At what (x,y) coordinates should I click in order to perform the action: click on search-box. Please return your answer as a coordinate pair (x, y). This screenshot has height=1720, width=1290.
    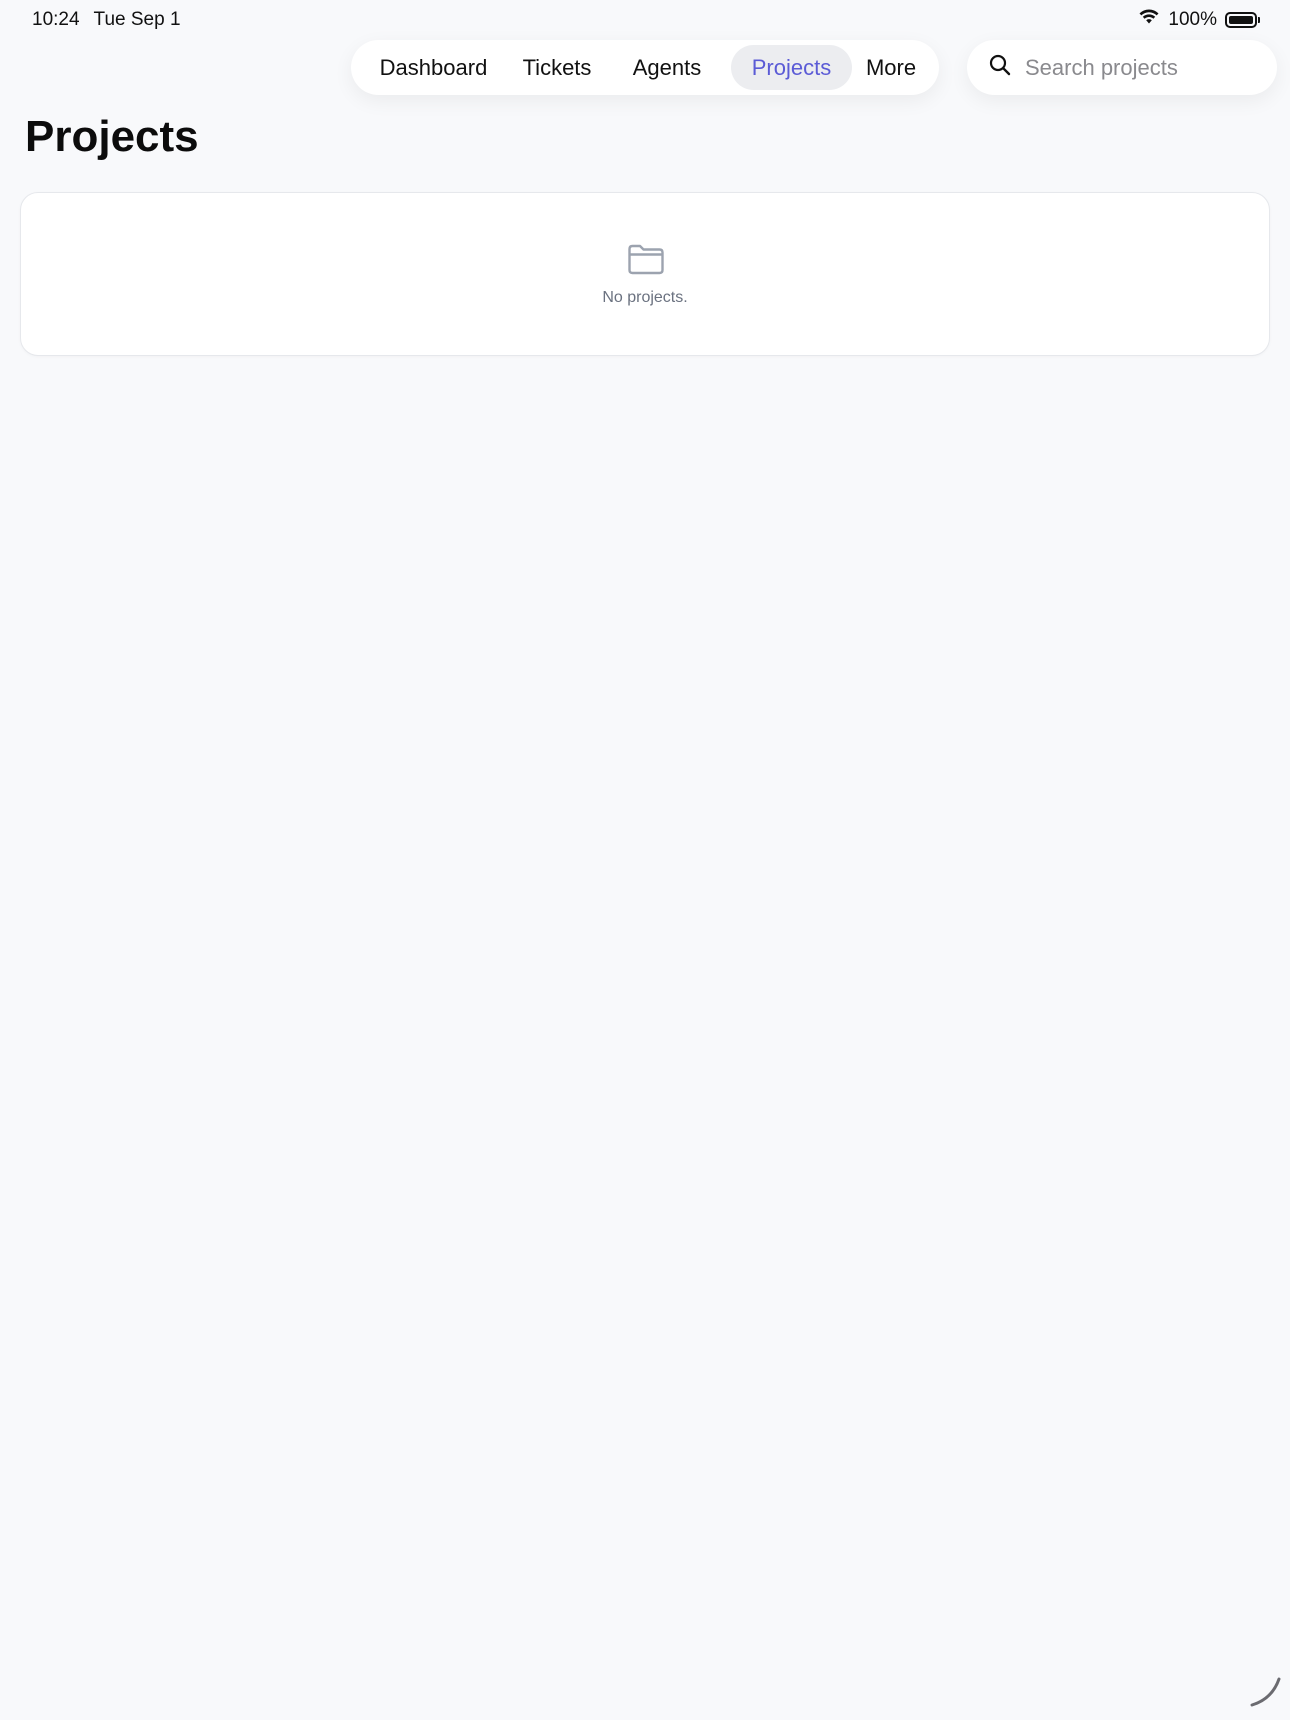
    Looking at the image, I should click on (1122, 67).